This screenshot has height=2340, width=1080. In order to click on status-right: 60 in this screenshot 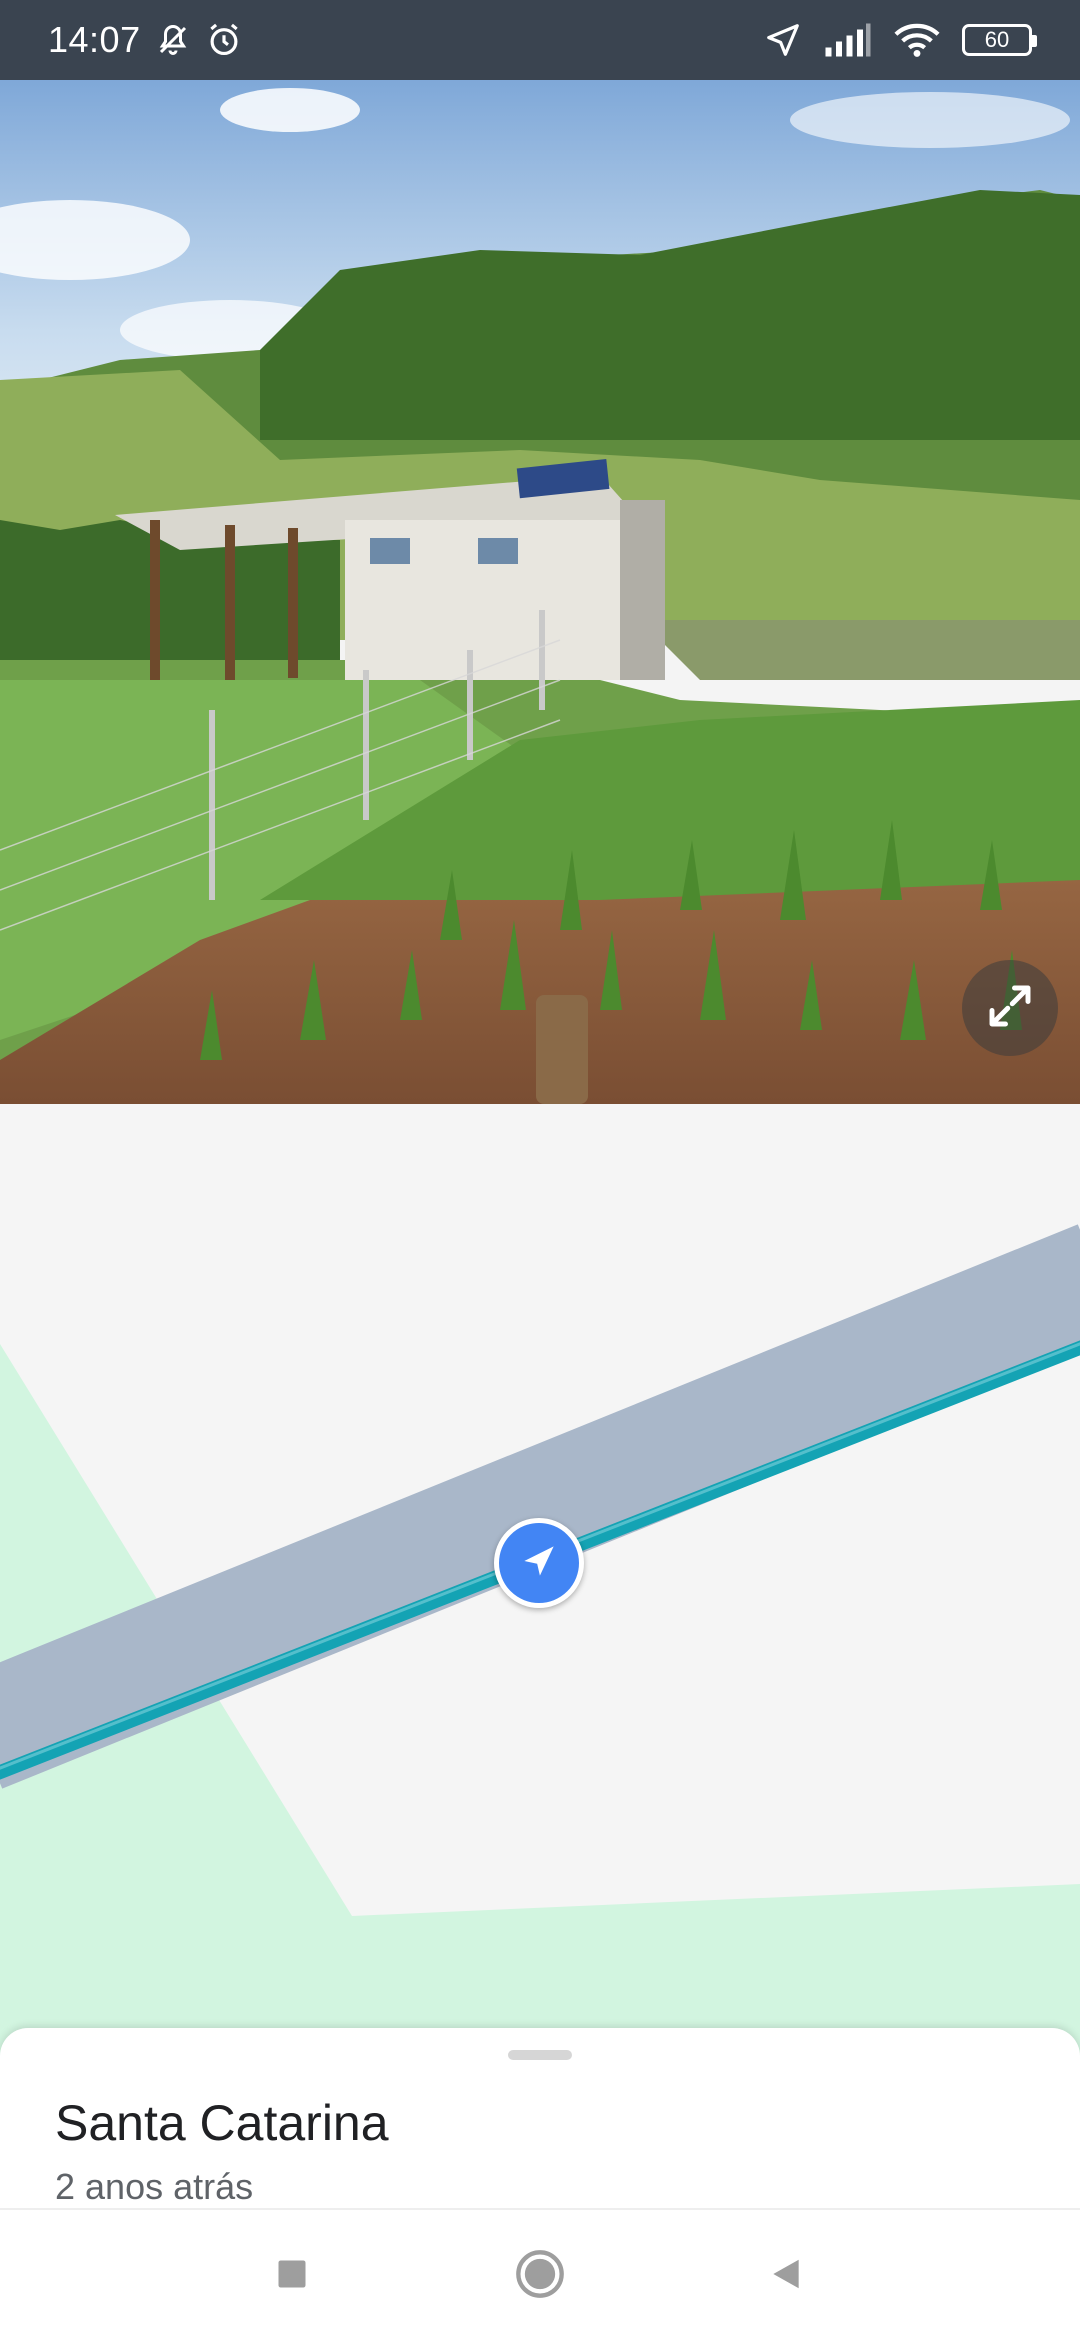, I will do `click(900, 40)`.